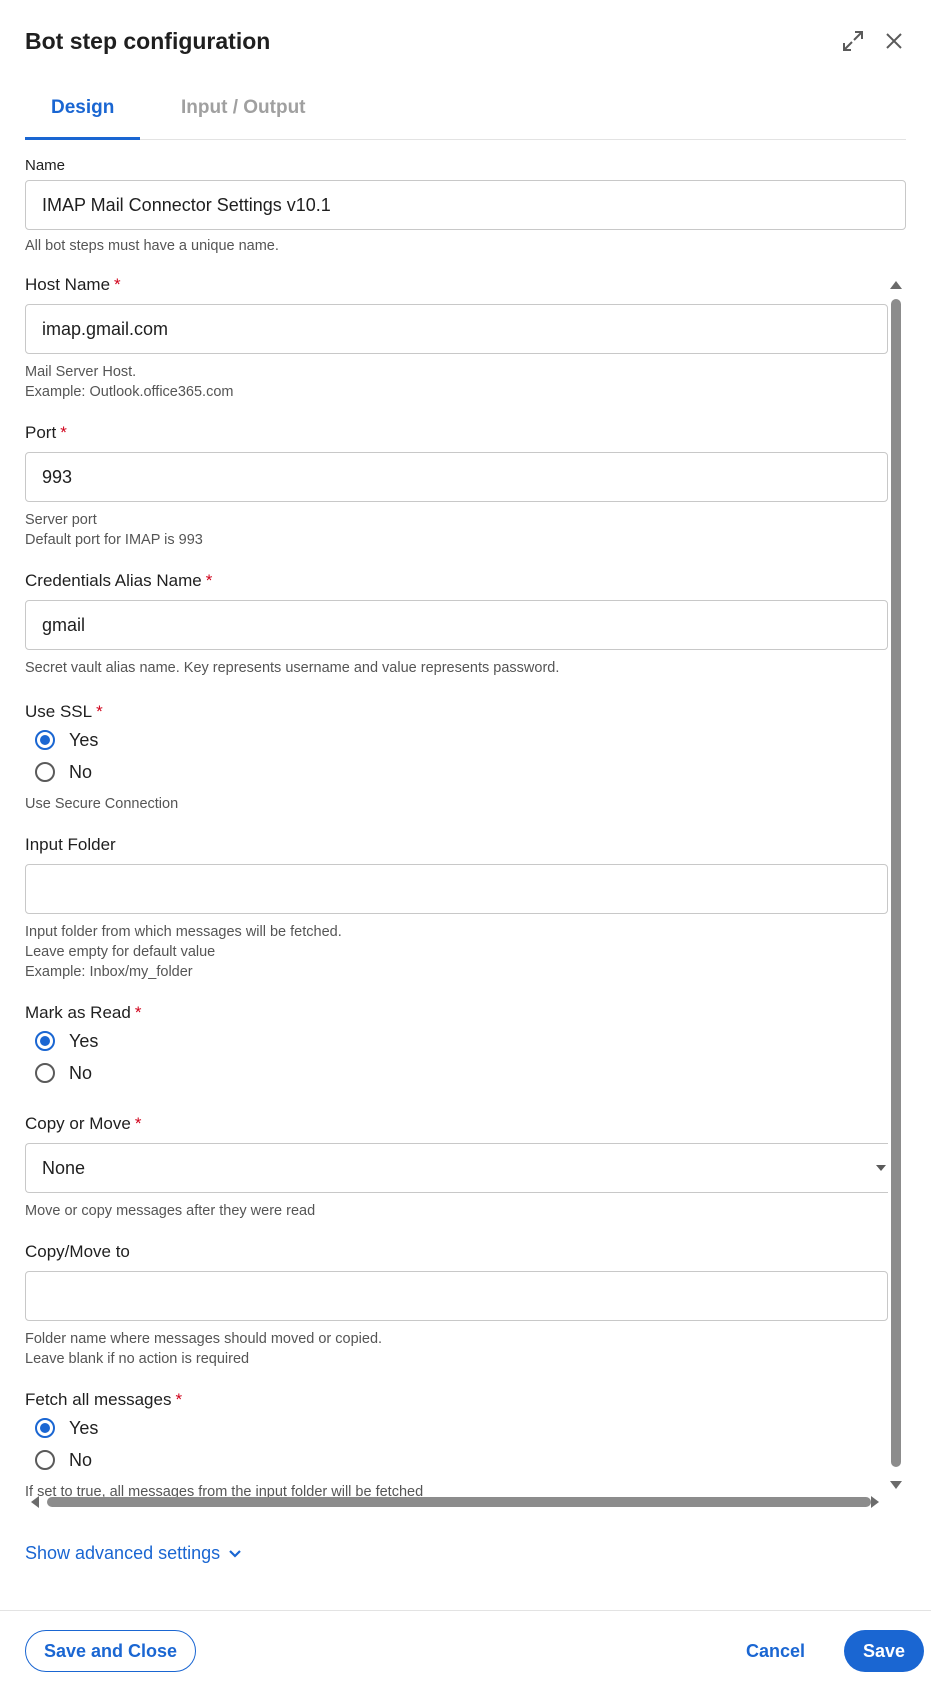 Image resolution: width=931 pixels, height=1689 pixels. I want to click on mark-read-option-yes: Yes, so click(456, 1041).